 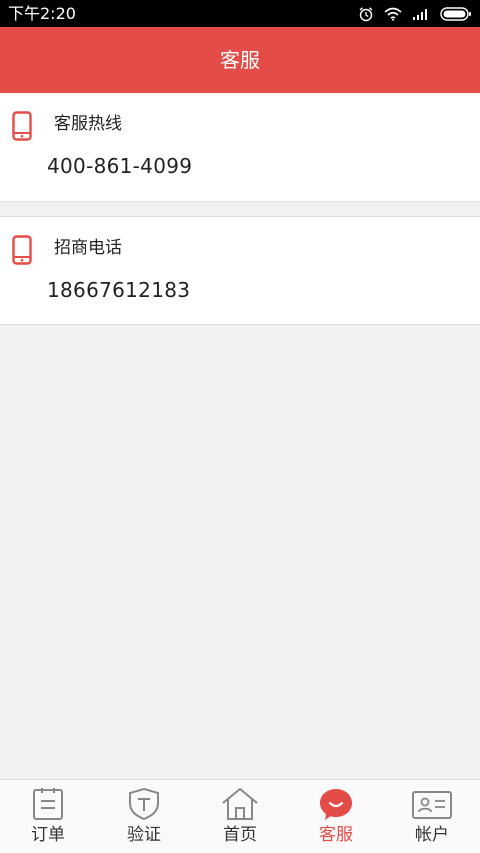 I want to click on status-icons, so click(x=415, y=14).